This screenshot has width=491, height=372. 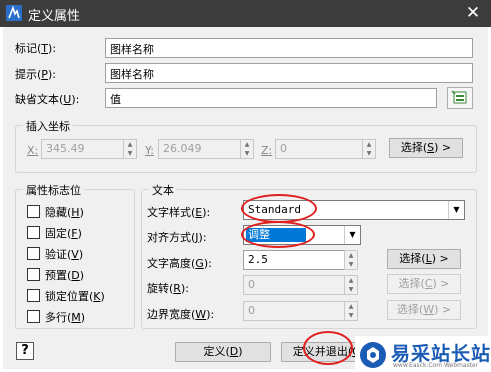 What do you see at coordinates (426, 148) in the screenshot?
I see `insert-select-button: 选择(S) >` at bounding box center [426, 148].